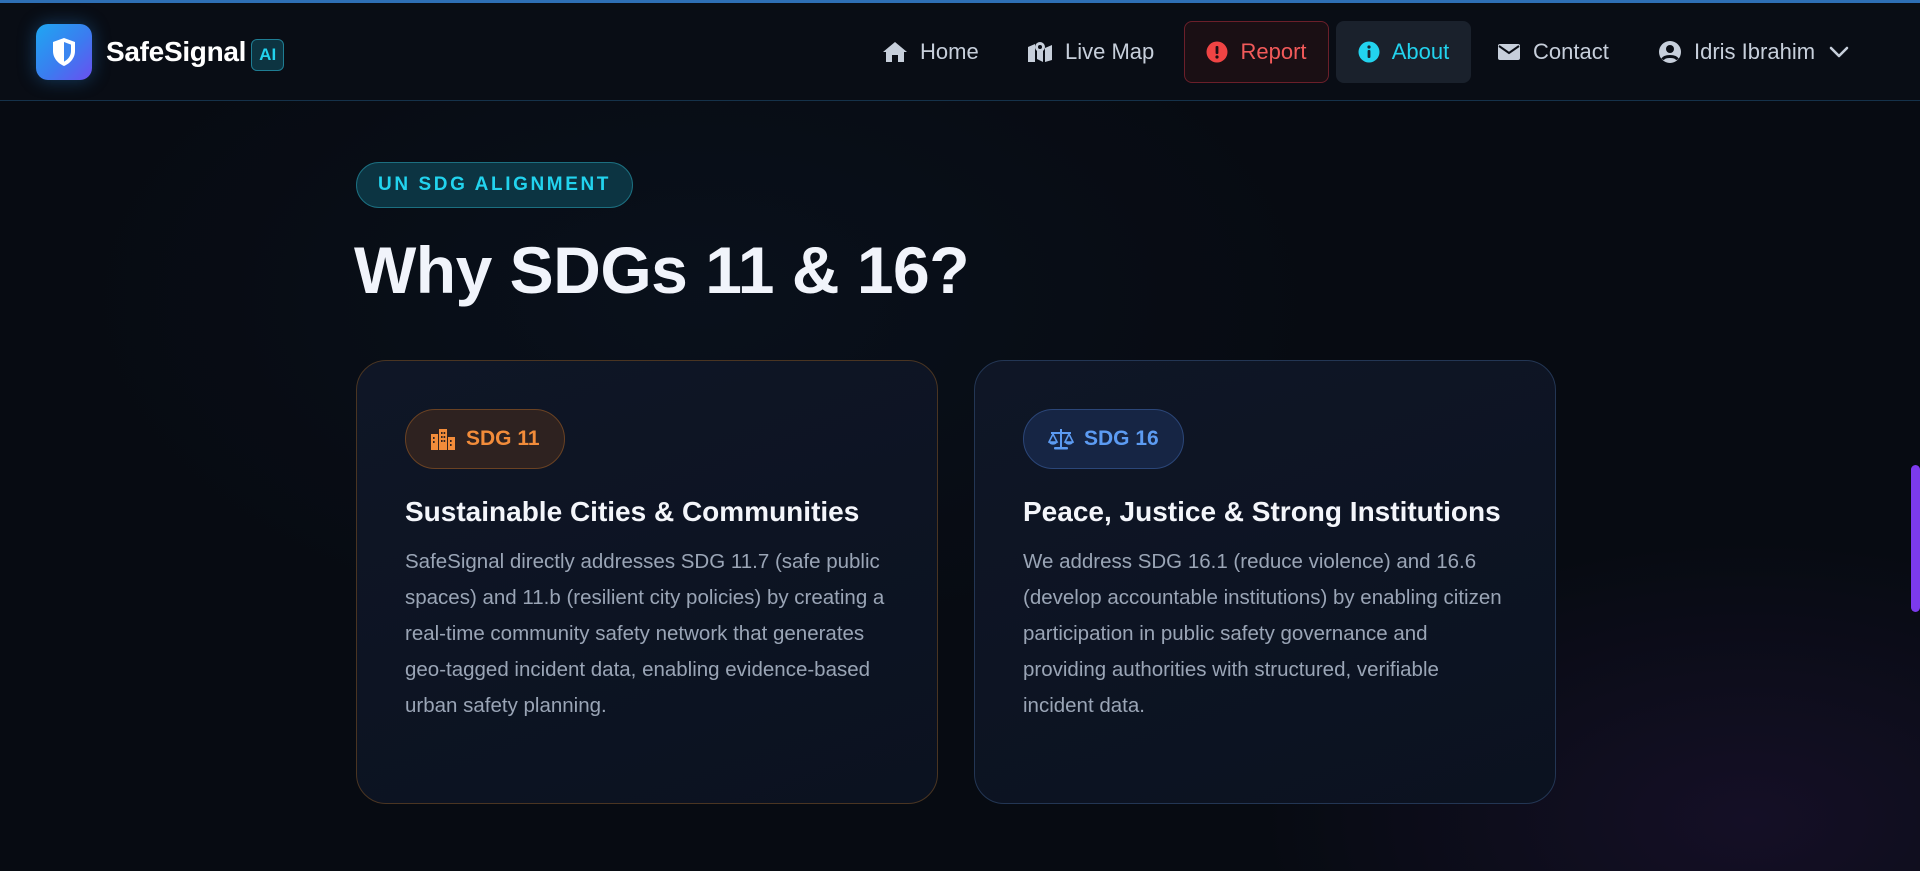 Image resolution: width=1920 pixels, height=871 pixels. I want to click on sdg-11-title: Sustainable Cities & Communities, so click(632, 511).